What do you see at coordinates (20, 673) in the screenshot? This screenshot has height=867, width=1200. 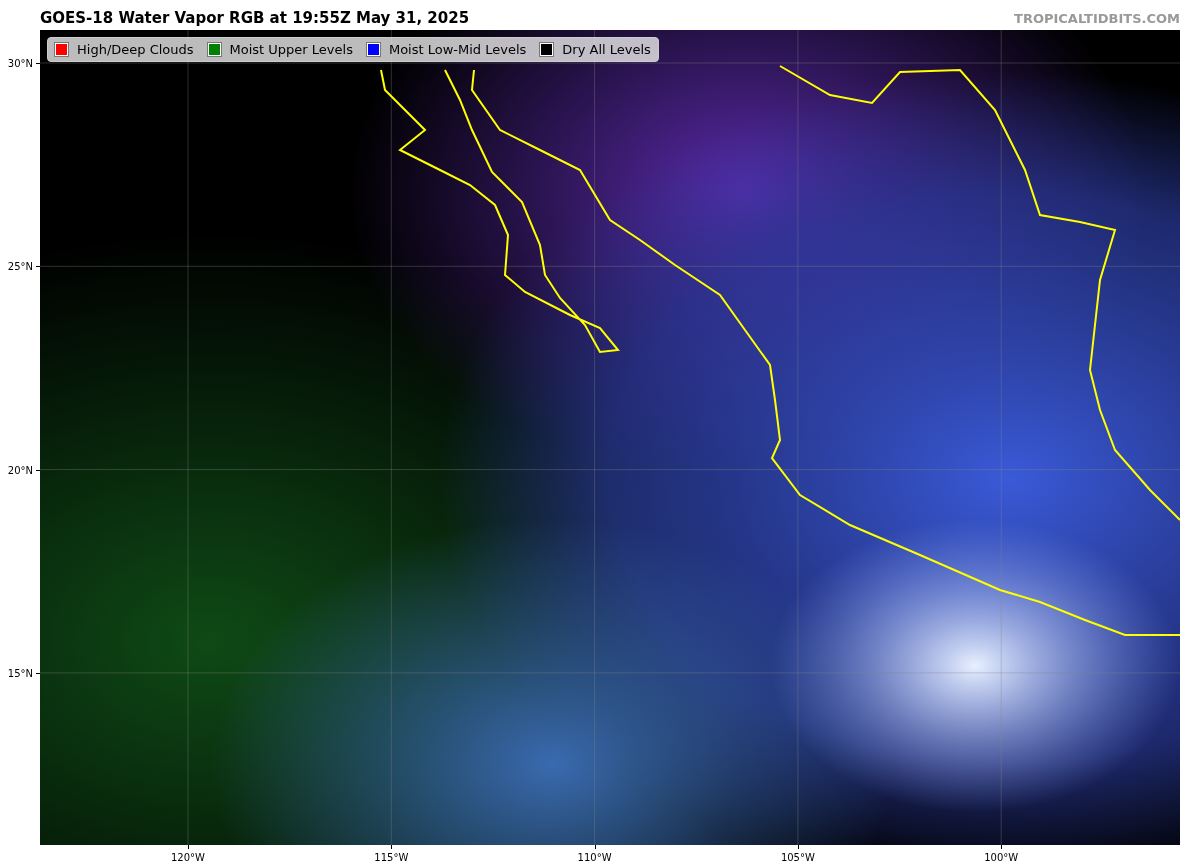 I see `y-axis-label: 15°N` at bounding box center [20, 673].